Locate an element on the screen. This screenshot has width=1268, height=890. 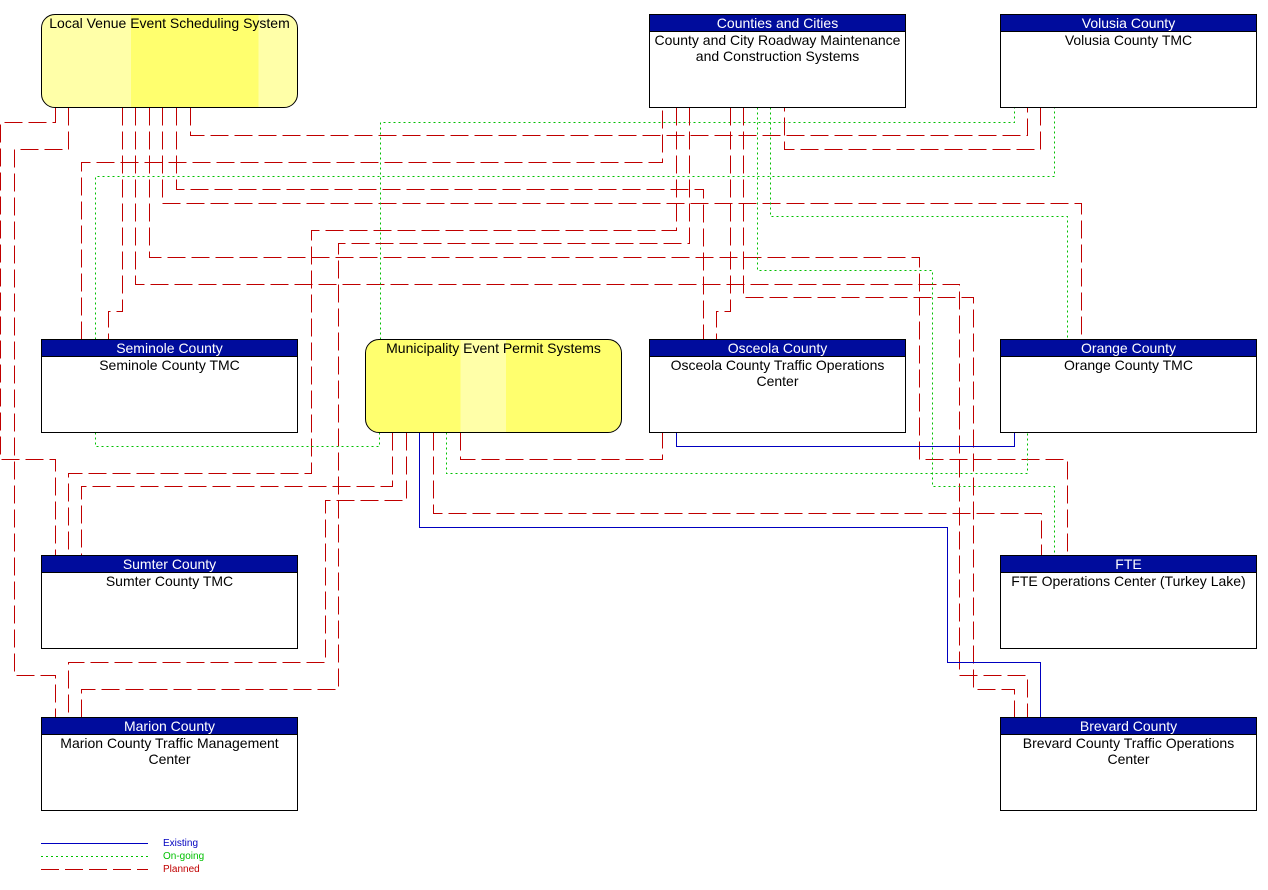
node-header: Counties and Cities is located at coordinates (777, 23).